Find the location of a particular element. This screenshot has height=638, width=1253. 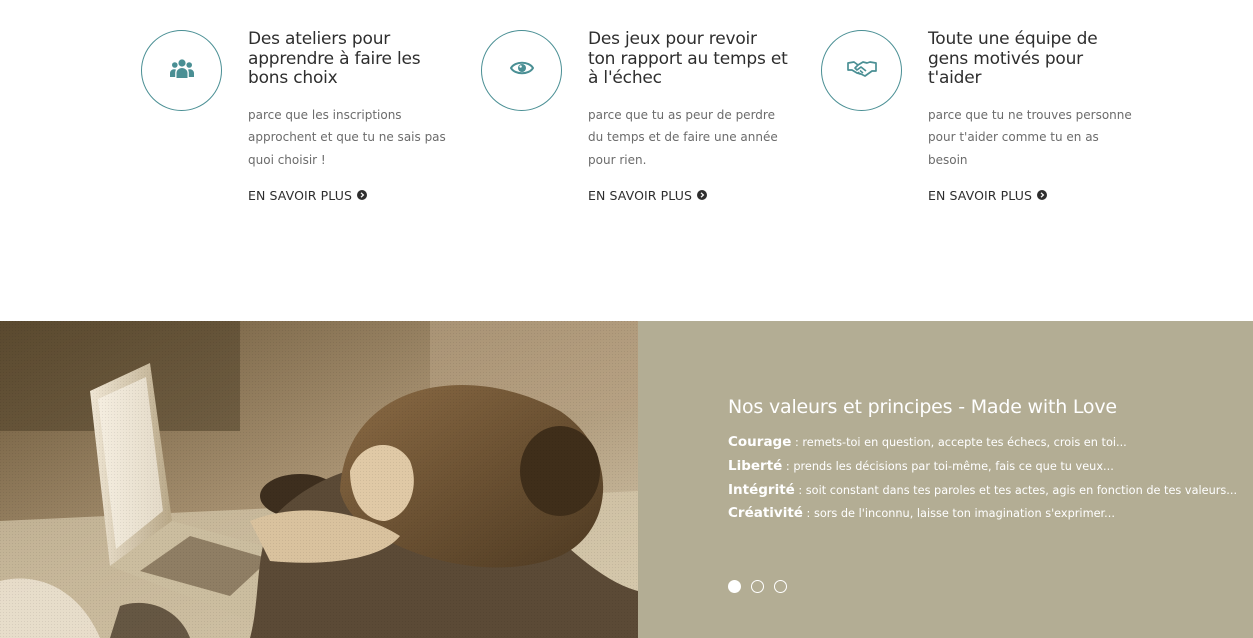

eye-icon is located at coordinates (521, 70).